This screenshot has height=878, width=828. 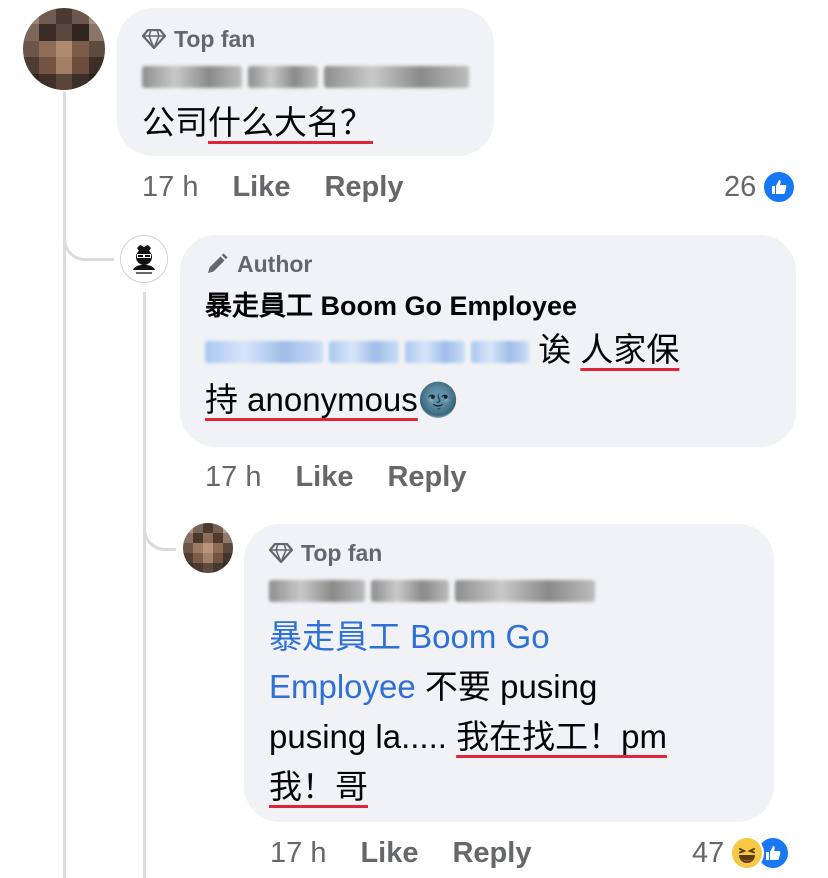 I want to click on comment-bubble: Top fan 公司什么大名？, so click(x=305, y=82).